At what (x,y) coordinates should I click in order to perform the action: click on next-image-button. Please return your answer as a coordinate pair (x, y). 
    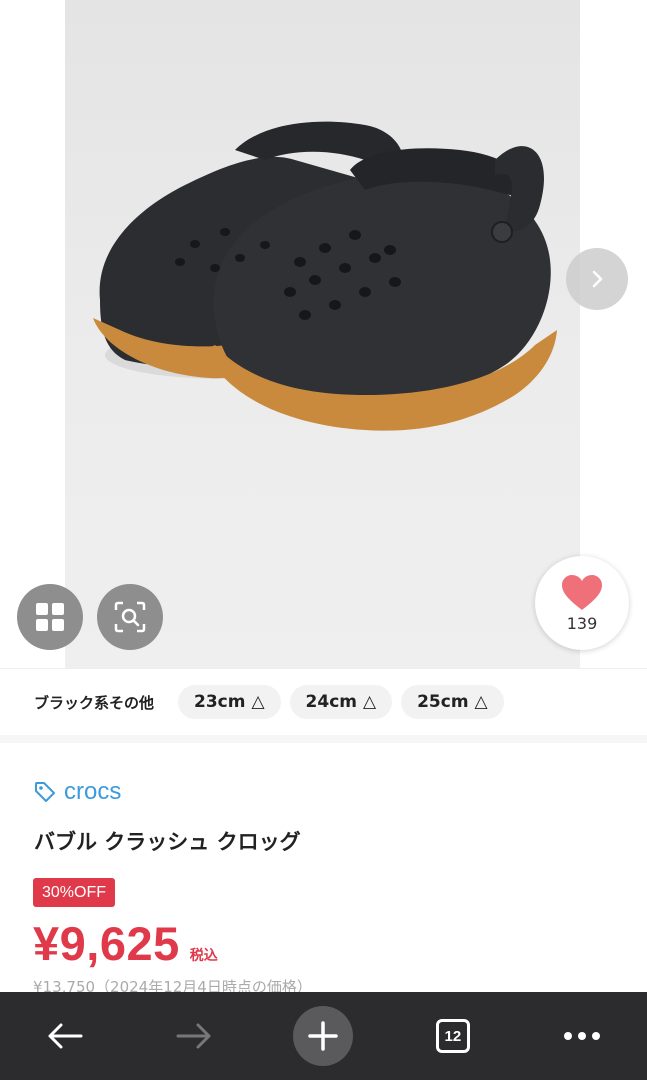
    Looking at the image, I should click on (597, 279).